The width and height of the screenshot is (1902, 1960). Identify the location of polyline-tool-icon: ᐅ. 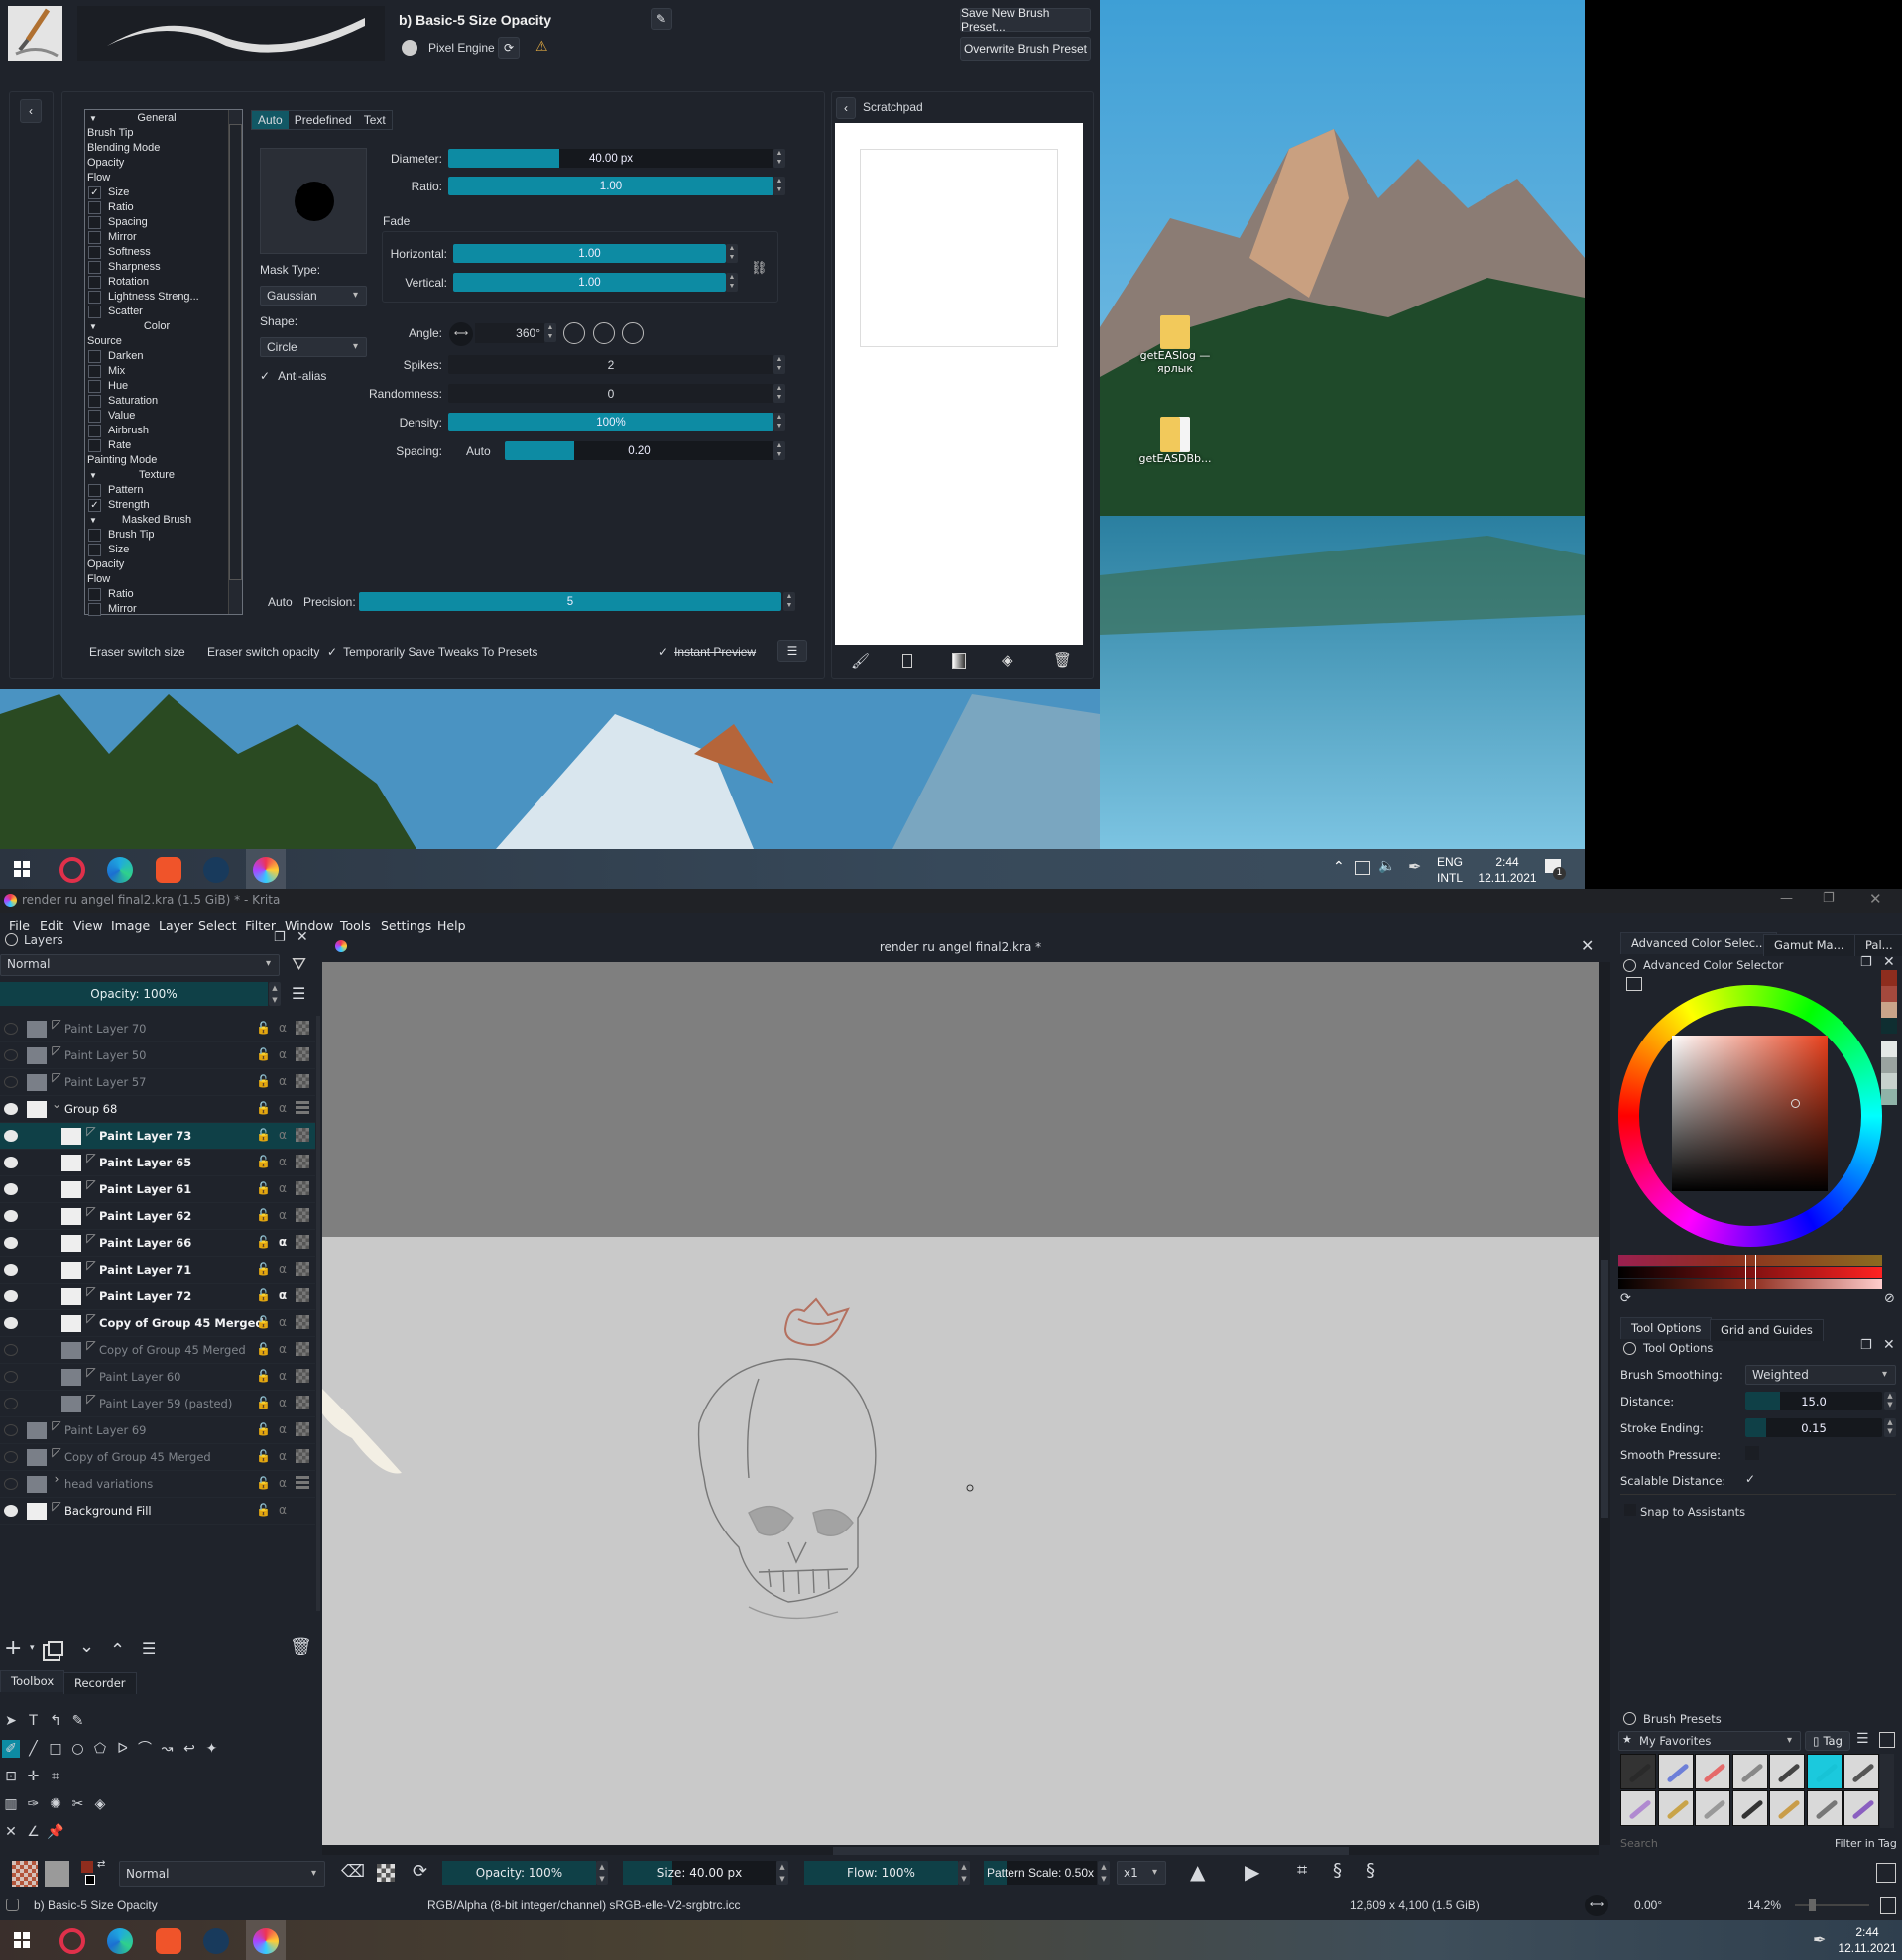
(123, 1749).